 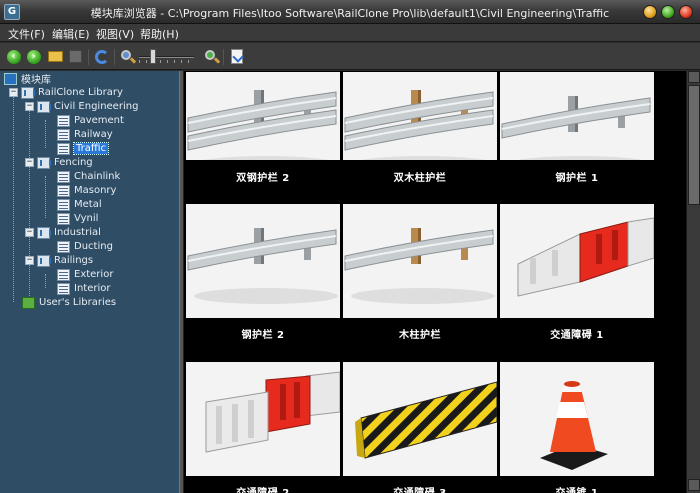 I want to click on tree-root-label: 模块库, so click(x=36, y=80).